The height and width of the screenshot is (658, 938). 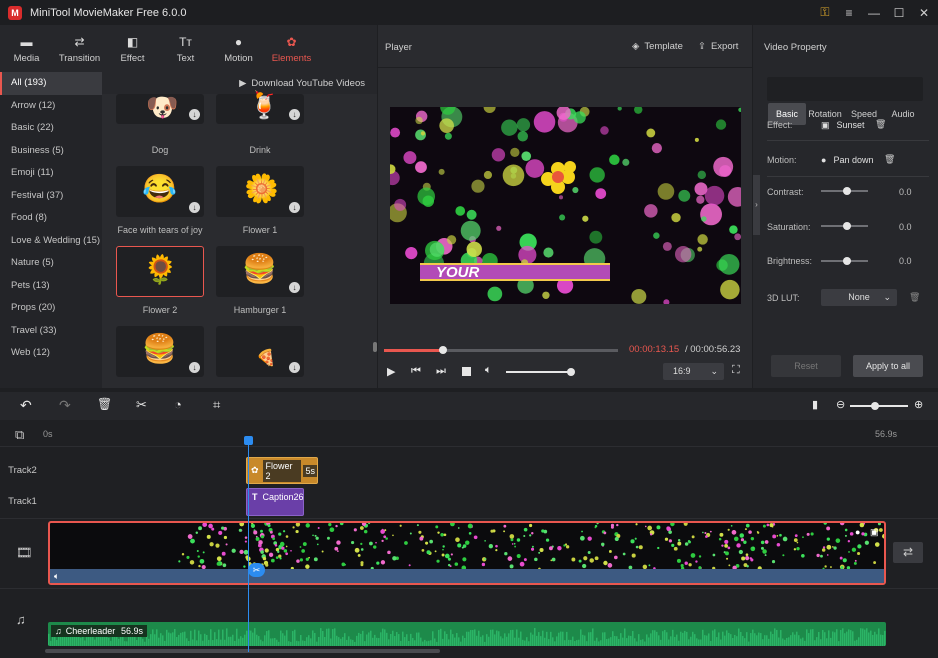 I want to click on download-youtube-link: ▶ Download YouTube Videos, so click(x=239, y=83).